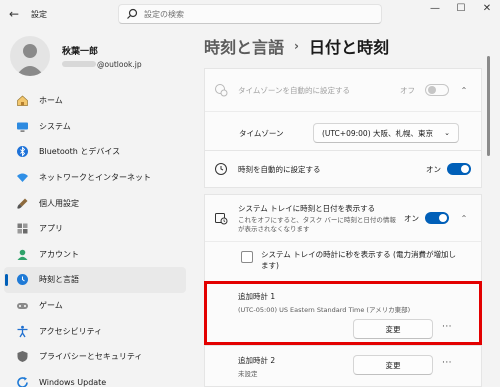 This screenshot has width=500, height=387. I want to click on auto-time-label: 時刻を自動的に設定する, so click(279, 169).